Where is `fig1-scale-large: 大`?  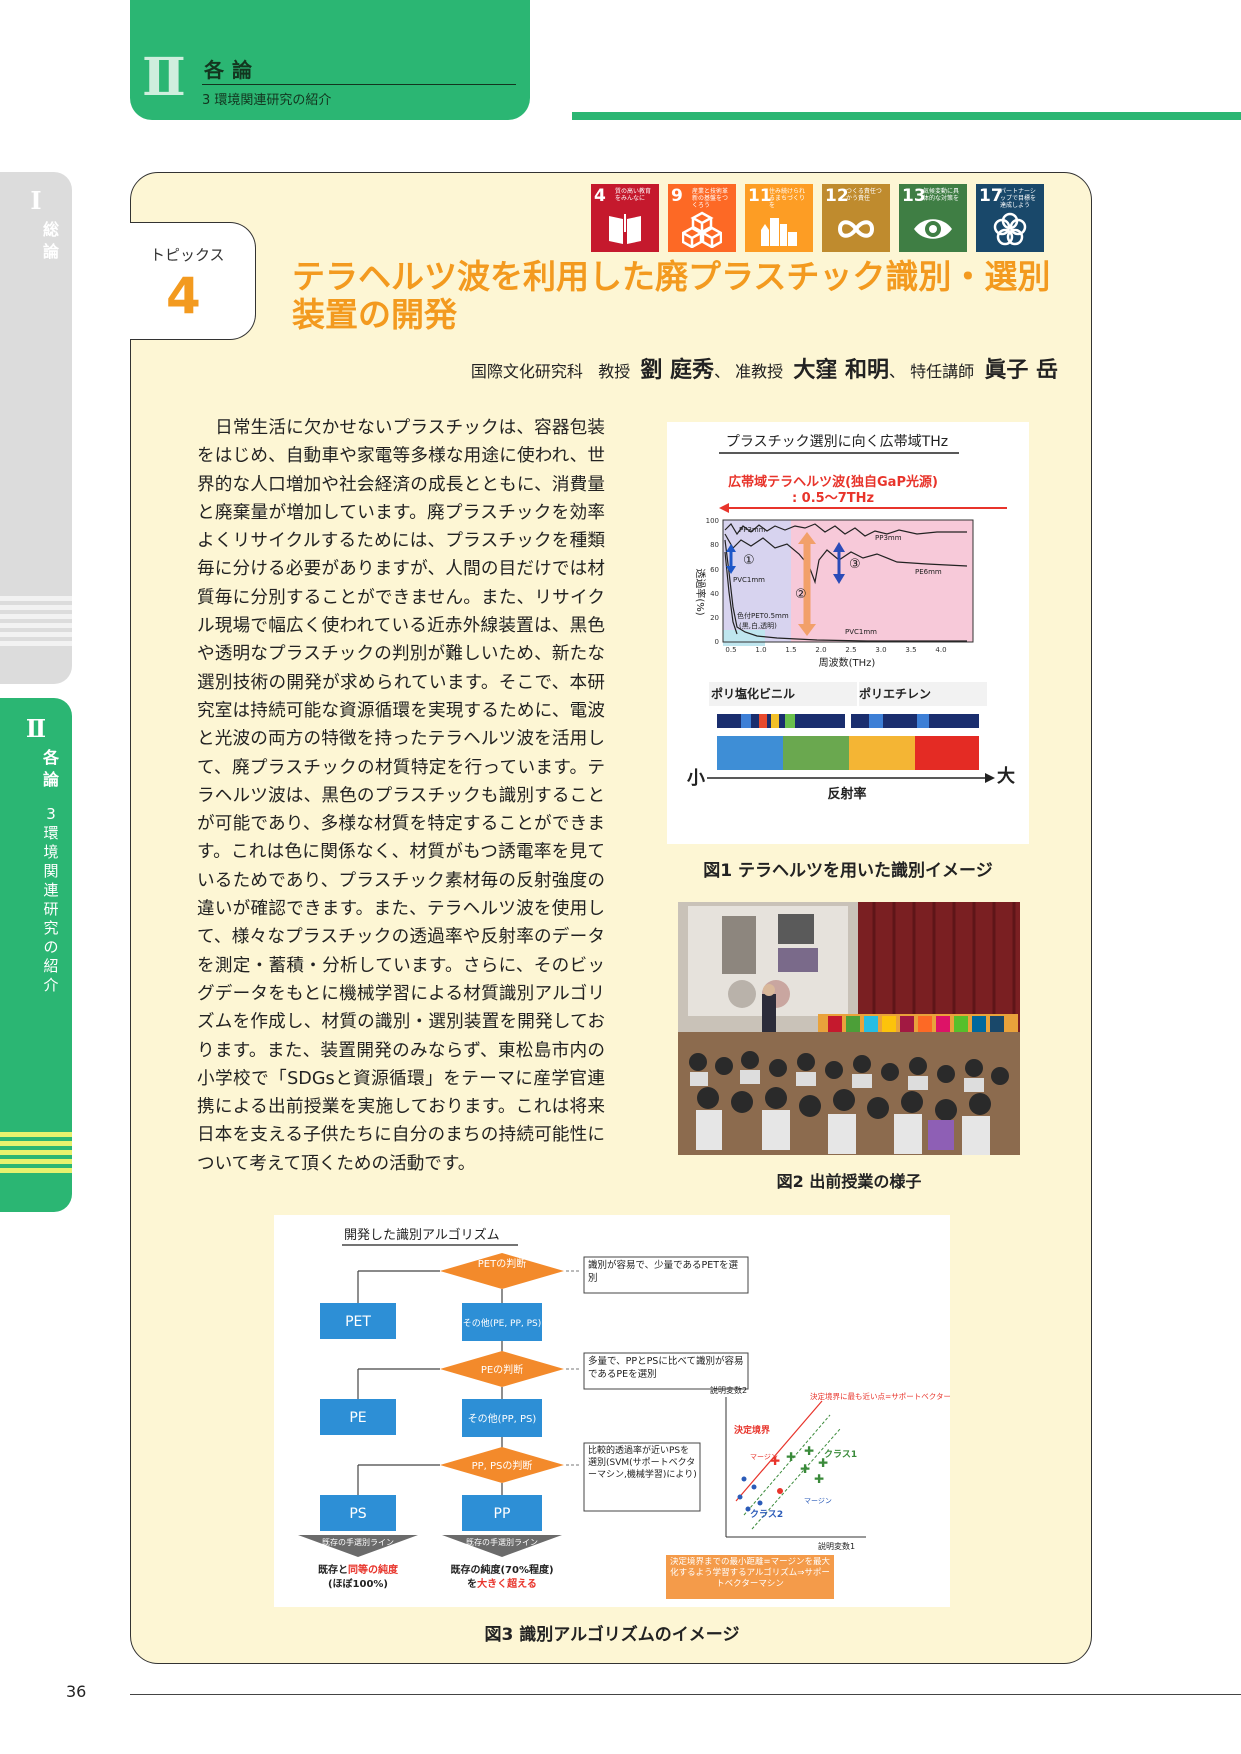 fig1-scale-large: 大 is located at coordinates (1006, 776).